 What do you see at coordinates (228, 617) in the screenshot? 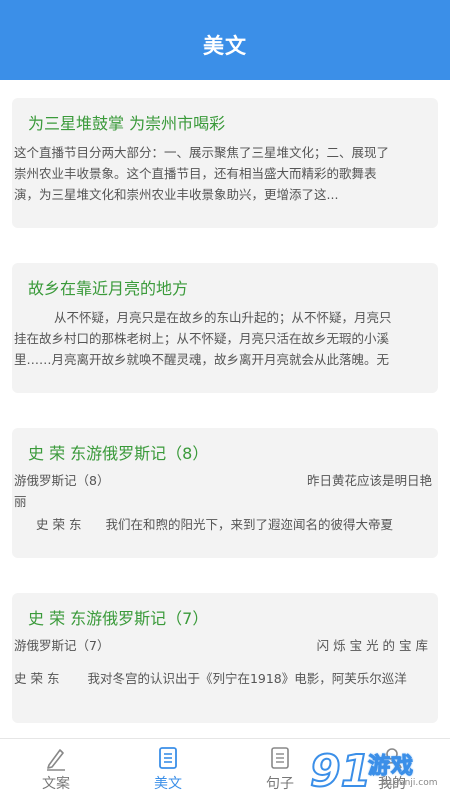
I see `article-title: 史 荣 东游俄罗斯记（7）` at bounding box center [228, 617].